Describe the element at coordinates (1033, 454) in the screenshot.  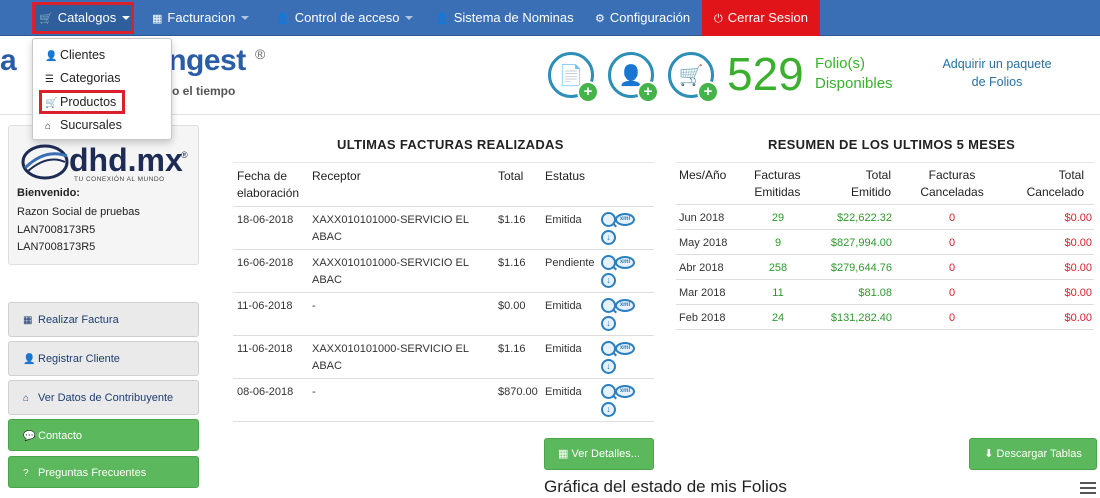
I see `descargar-tablas-button: ⬇ Descargar Tablas` at that location.